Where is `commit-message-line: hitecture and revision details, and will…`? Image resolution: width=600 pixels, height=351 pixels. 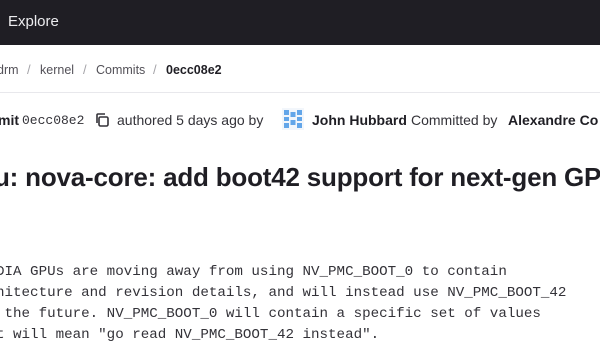
commit-message-line: hitecture and revision details, and will… is located at coordinates (283, 293).